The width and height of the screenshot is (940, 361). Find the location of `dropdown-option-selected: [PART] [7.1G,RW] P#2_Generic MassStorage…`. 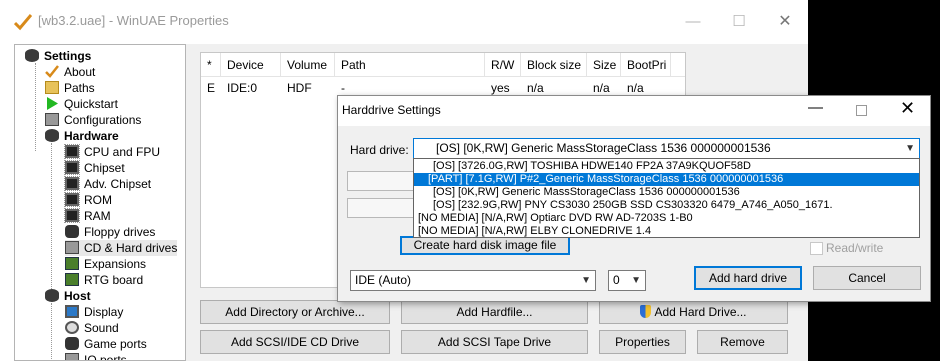

dropdown-option-selected: [PART] [7.1G,RW] P#2_Generic MassStorage… is located at coordinates (666, 179).